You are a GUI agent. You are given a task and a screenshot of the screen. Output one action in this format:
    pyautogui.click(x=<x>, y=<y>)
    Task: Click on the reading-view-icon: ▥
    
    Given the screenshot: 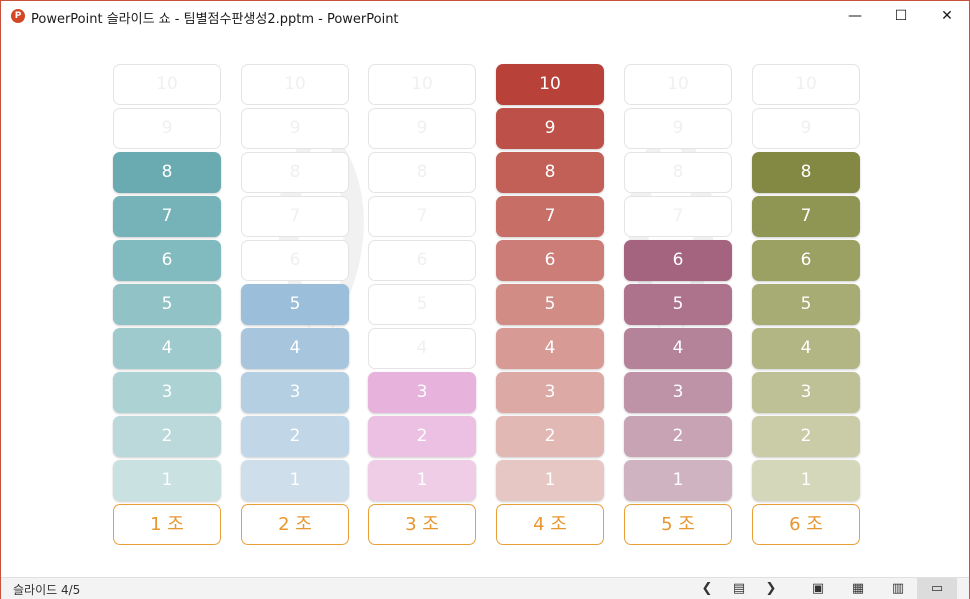 What is the action you would take?
    pyautogui.click(x=898, y=588)
    